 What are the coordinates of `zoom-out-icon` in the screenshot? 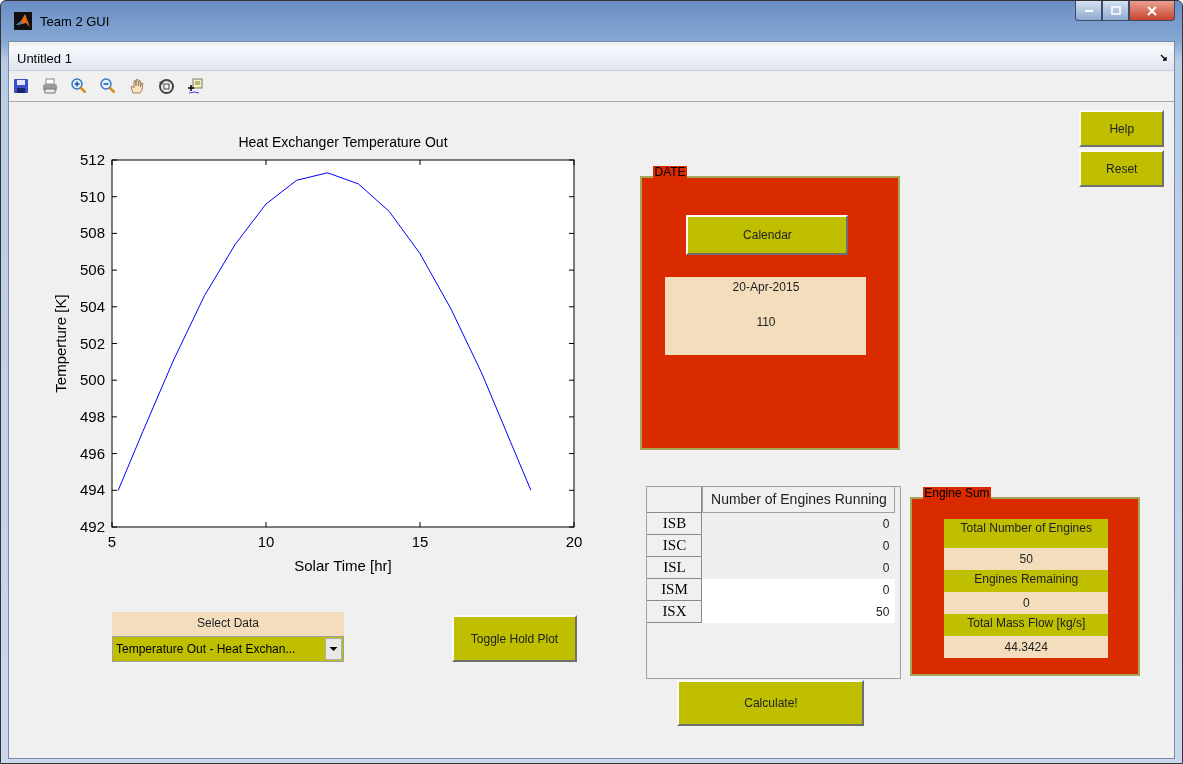 It's located at (108, 86).